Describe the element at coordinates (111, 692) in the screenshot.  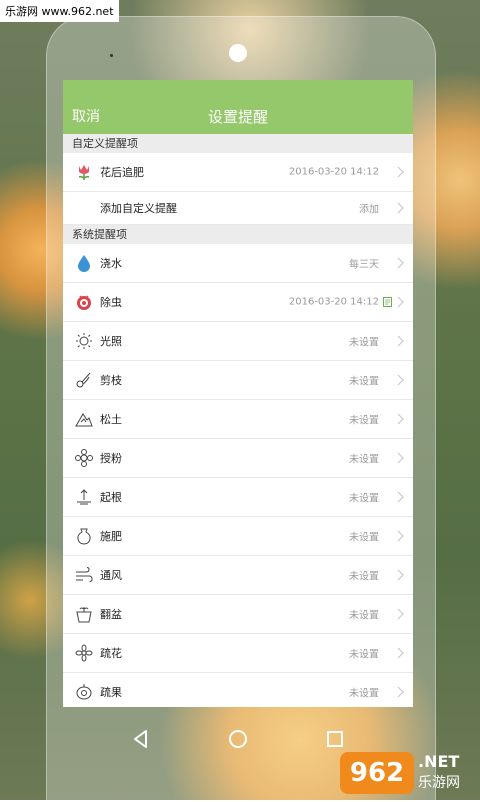
I see `reminder-label: 疏果` at that location.